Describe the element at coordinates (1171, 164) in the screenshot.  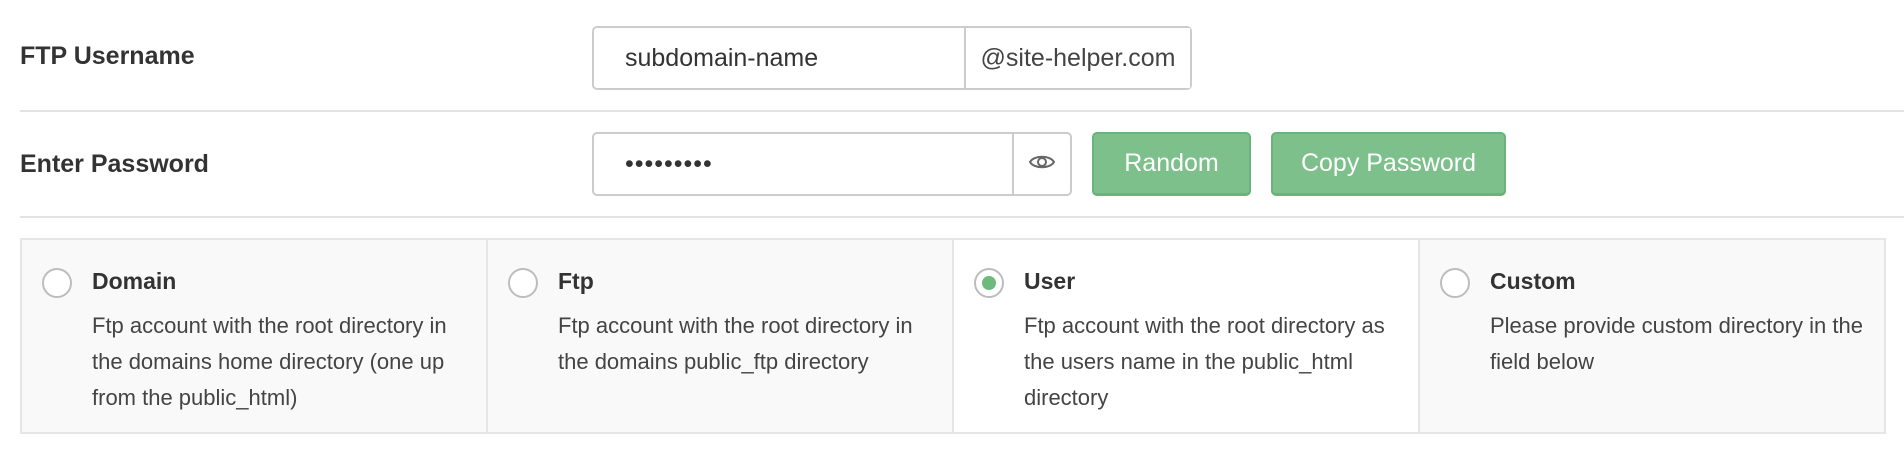
I see `random-password-button: Random` at that location.